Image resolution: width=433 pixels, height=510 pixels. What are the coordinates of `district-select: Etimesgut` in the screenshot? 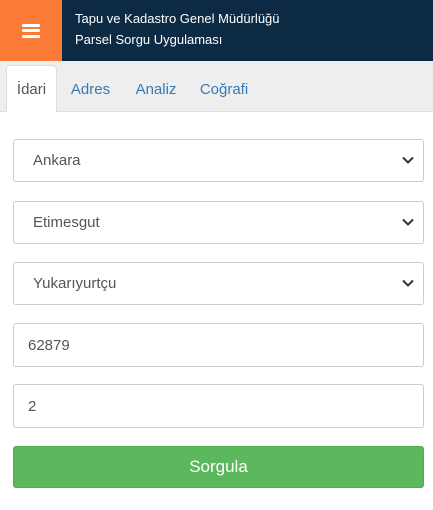 It's located at (218, 222).